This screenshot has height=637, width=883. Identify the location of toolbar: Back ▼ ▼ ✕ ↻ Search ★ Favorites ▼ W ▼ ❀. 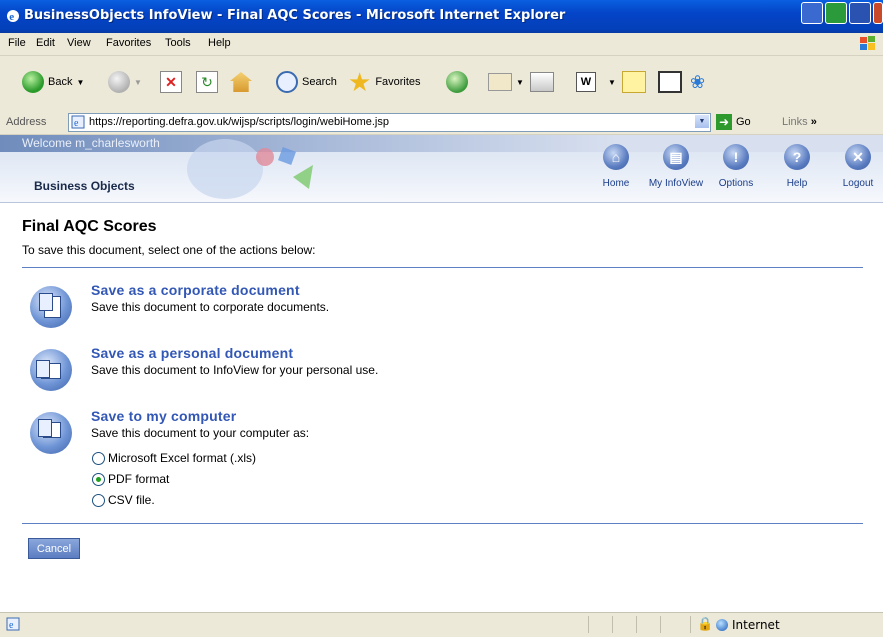
(441, 84).